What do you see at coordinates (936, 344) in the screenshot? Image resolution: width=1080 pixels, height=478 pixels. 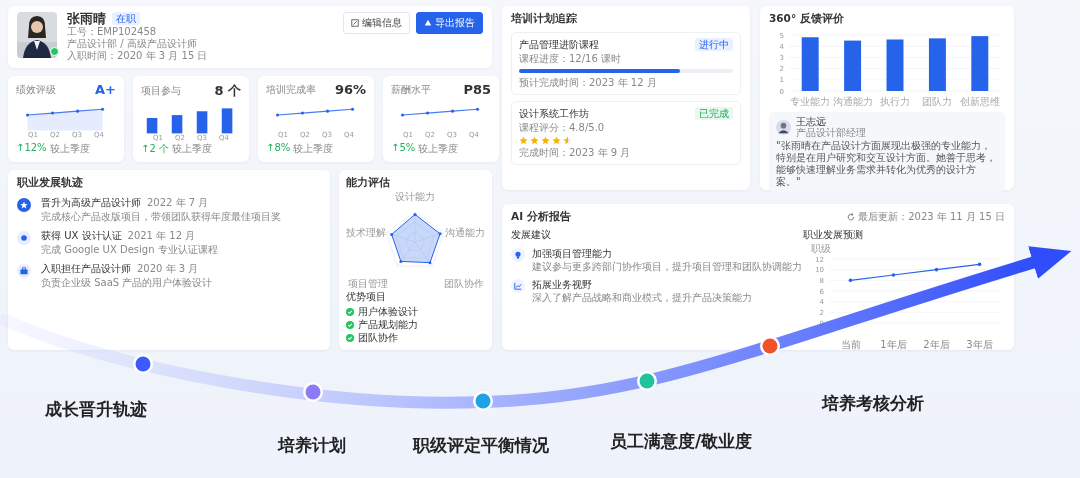 I see `axis-label: 2年后` at bounding box center [936, 344].